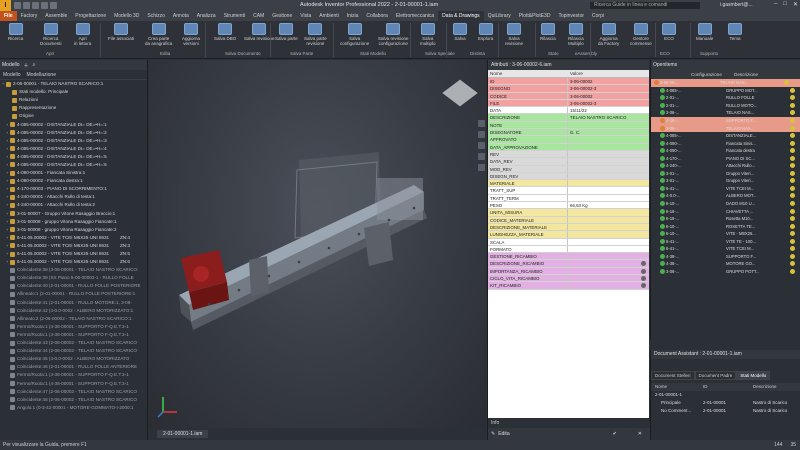 This screenshot has width=800, height=450. Describe the element at coordinates (608, 36) in the screenshot. I see `ribbon-button: Aggiorna da Factory` at that location.